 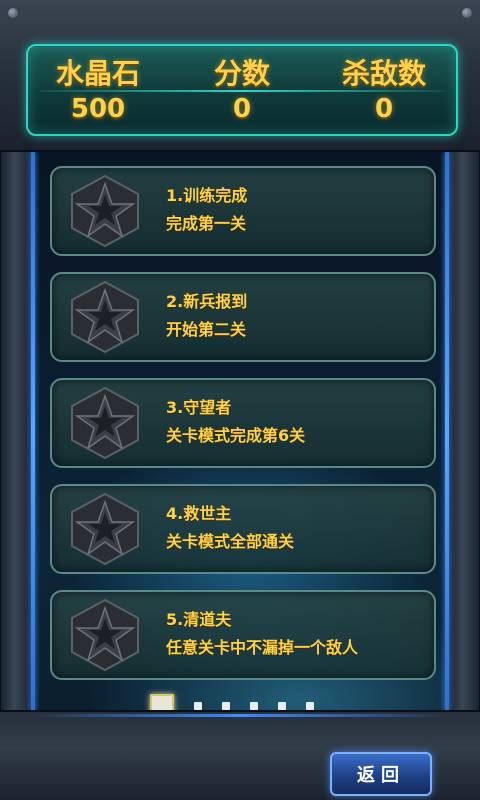 I want to click on left-frame, so click(x=17, y=431).